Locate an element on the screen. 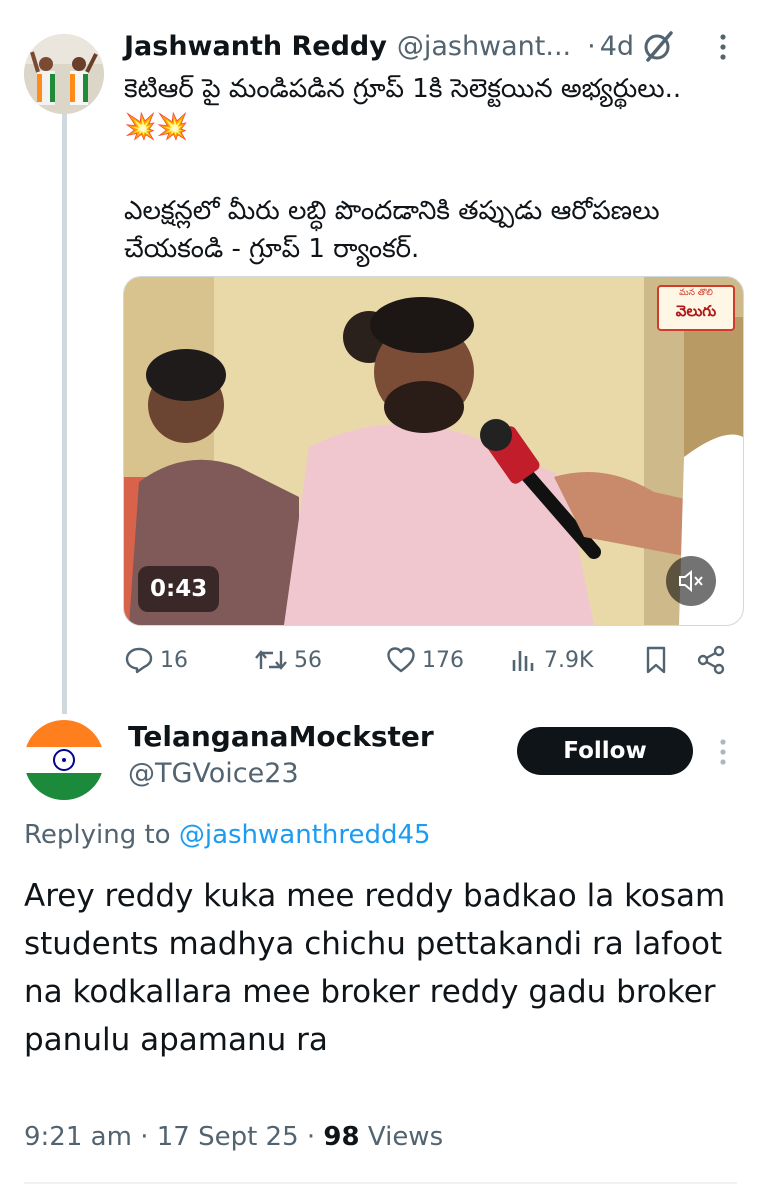 The height and width of the screenshot is (1200, 761). follow-button: Follow is located at coordinates (605, 751).